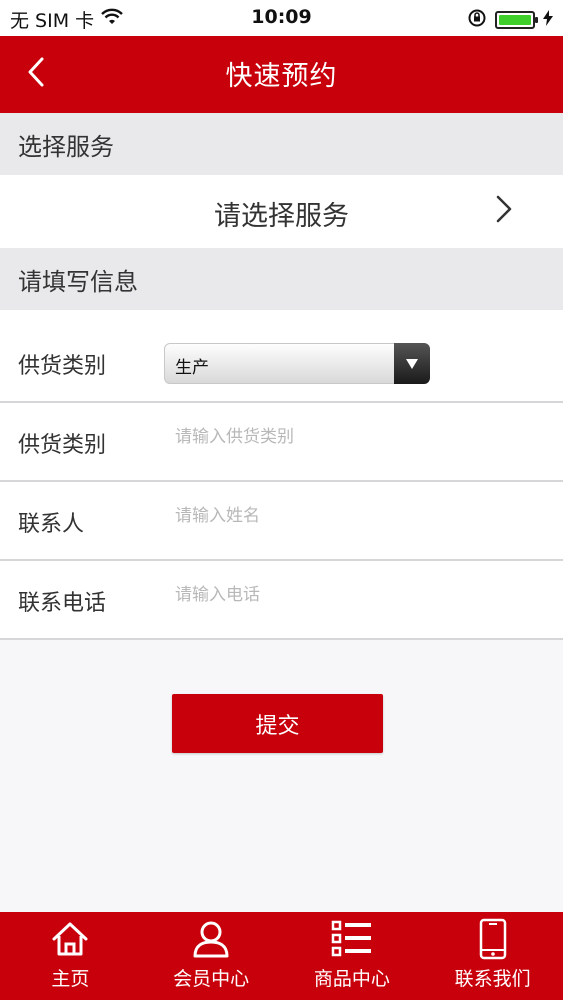  I want to click on tab-product-center-label: 商品中心, so click(351, 979).